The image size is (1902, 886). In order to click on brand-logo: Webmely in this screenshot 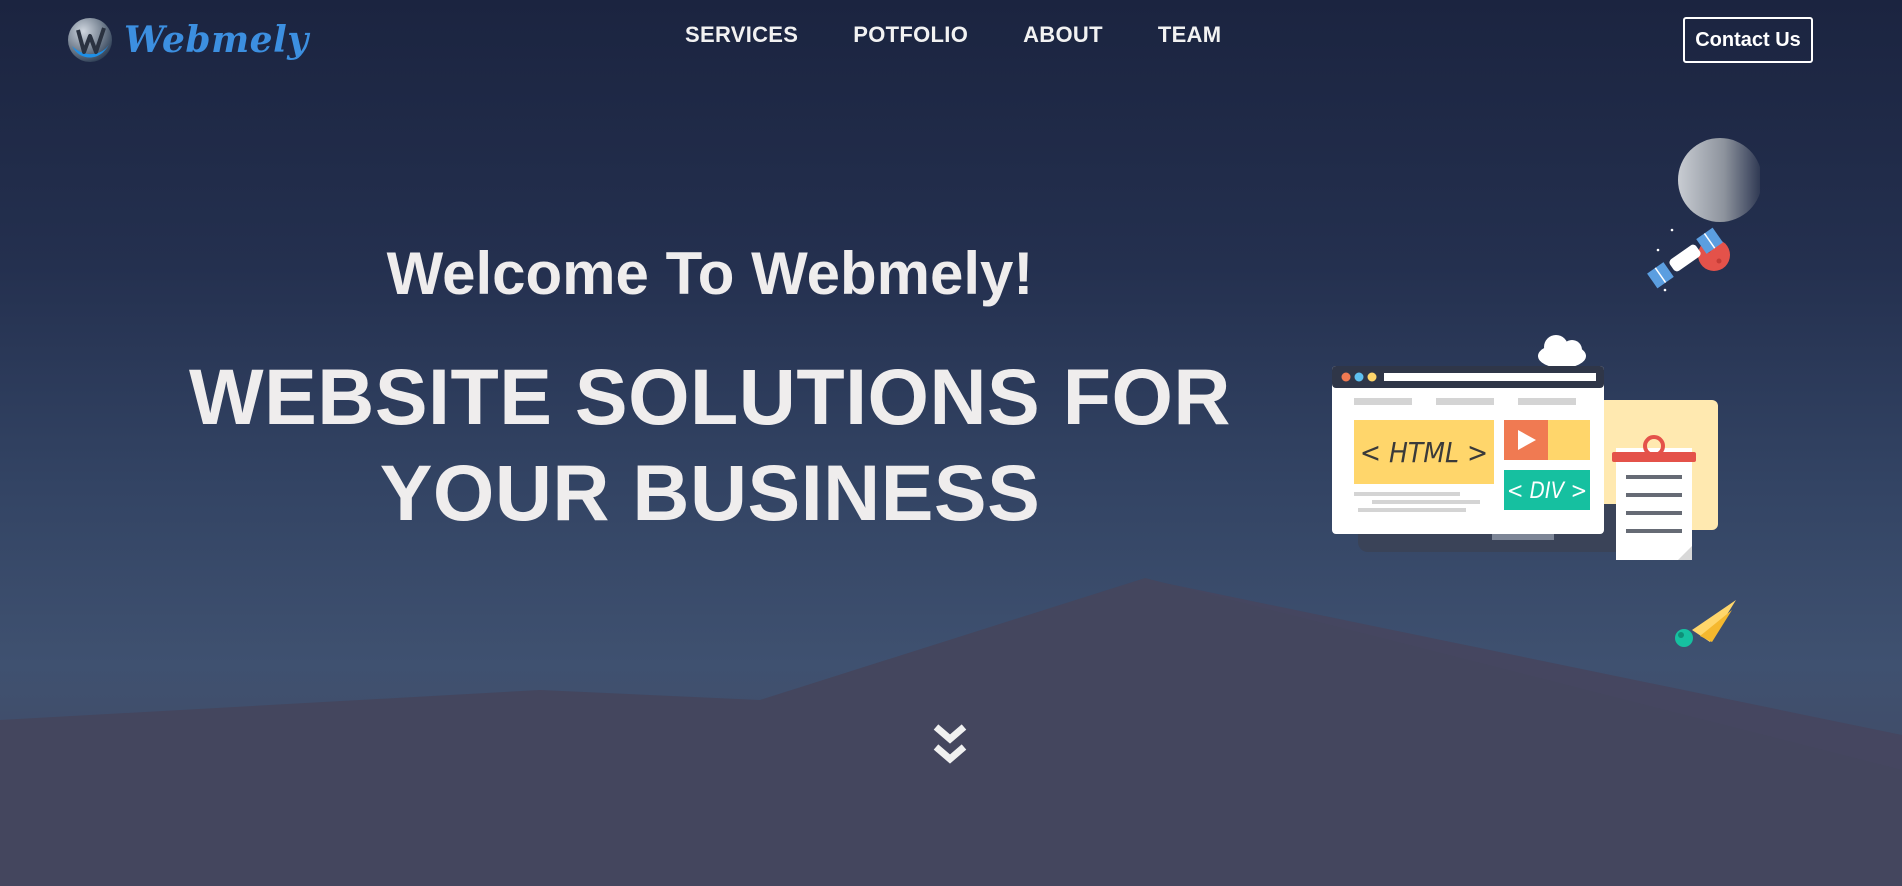, I will do `click(187, 40)`.